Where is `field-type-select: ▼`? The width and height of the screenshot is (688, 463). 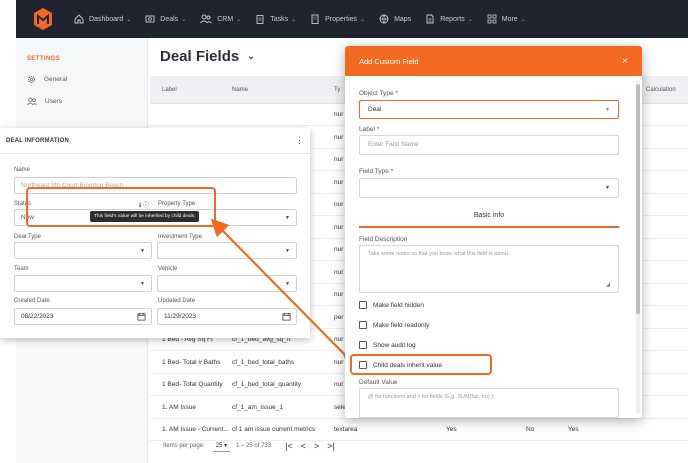
field-type-select: ▼ is located at coordinates (489, 188).